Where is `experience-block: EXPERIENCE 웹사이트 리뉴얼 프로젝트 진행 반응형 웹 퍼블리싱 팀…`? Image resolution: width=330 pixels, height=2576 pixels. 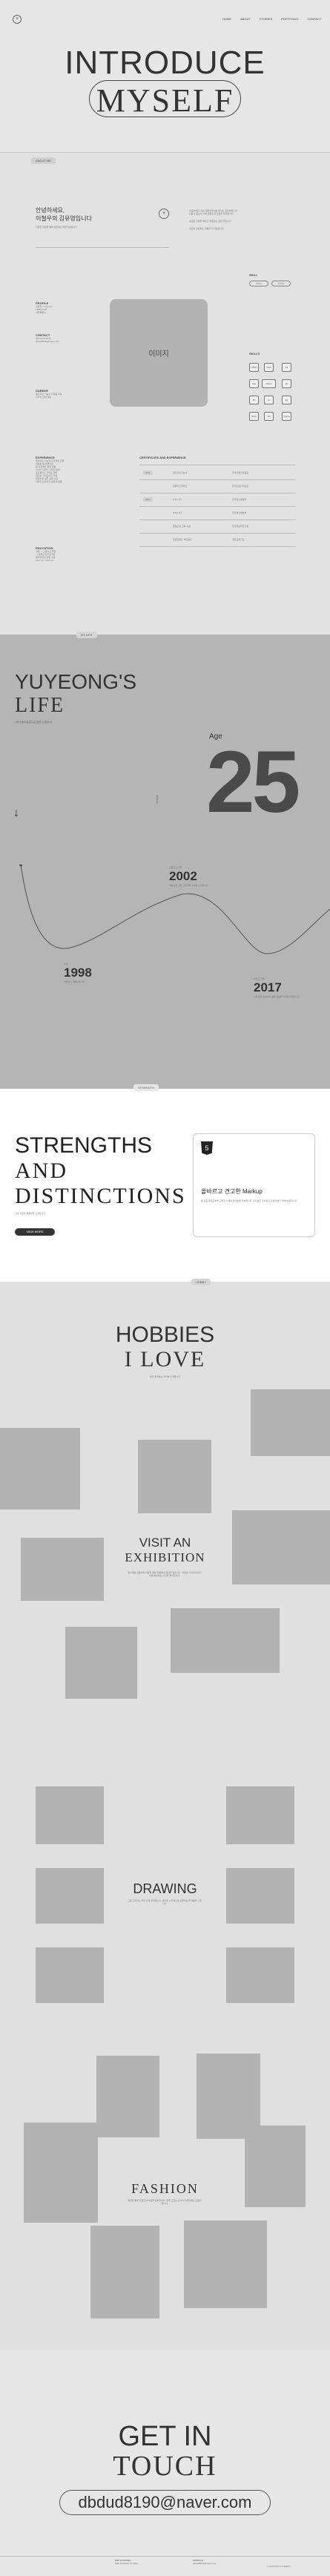
experience-block: EXPERIENCE 웹사이트 리뉴얼 프로젝트 진행 반응형 웹 퍼블리싱 팀… is located at coordinates (50, 469).